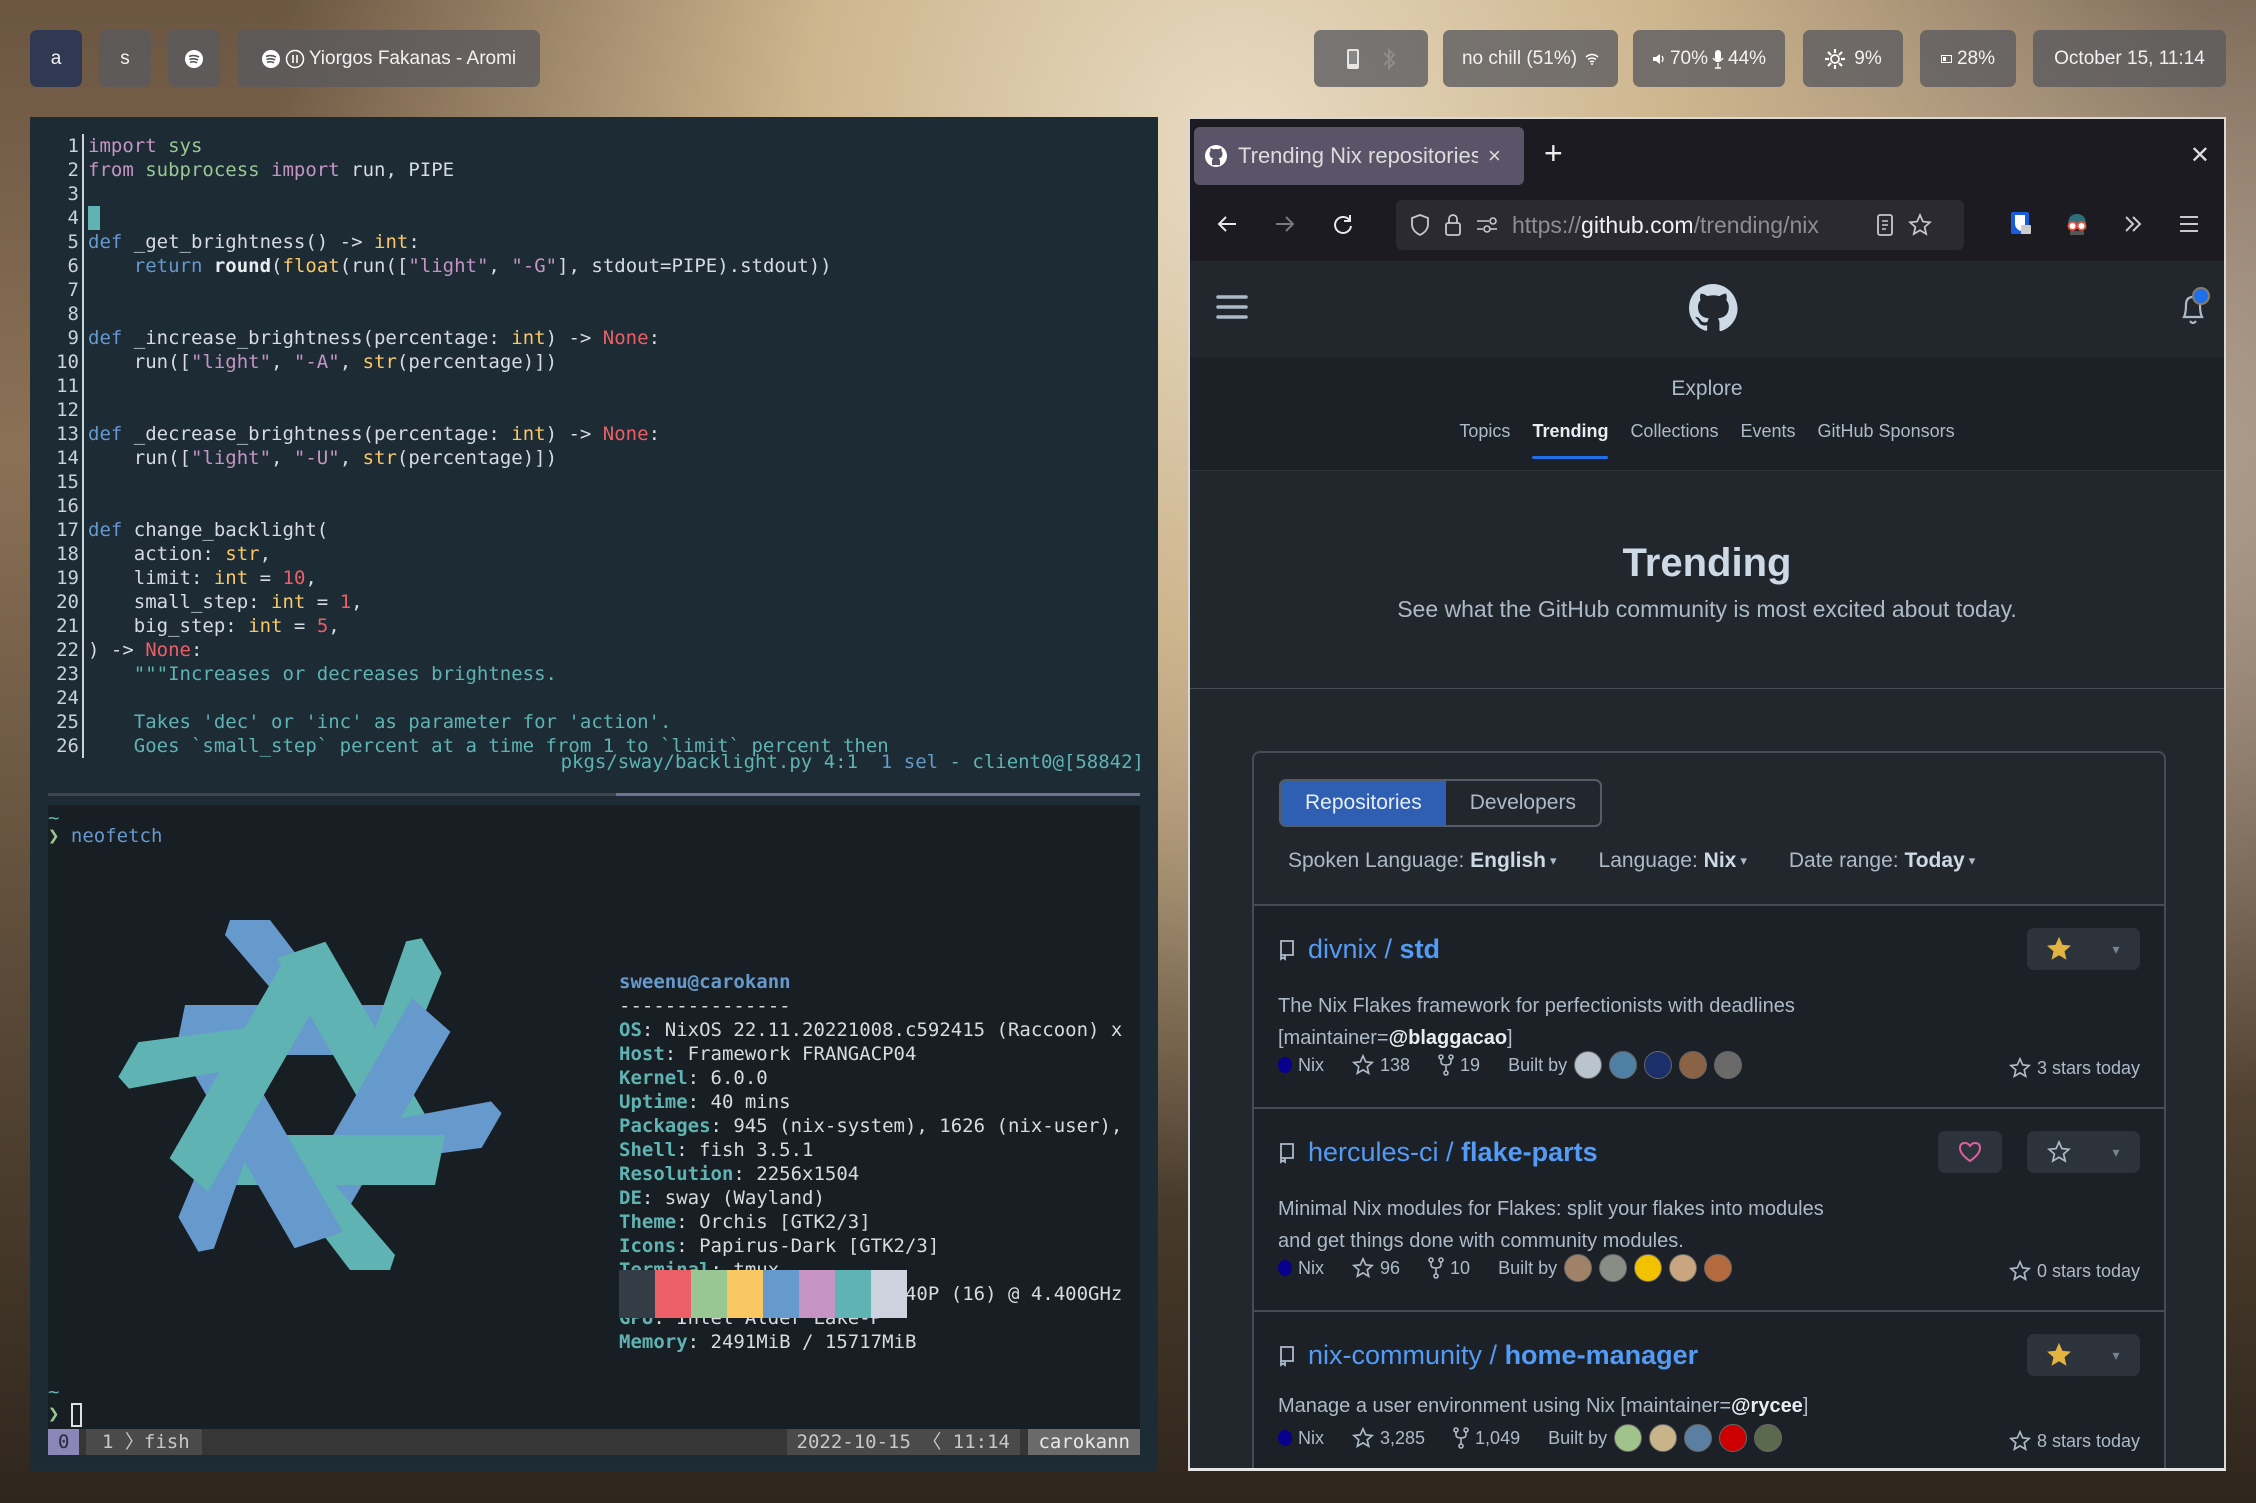  What do you see at coordinates (2021, 224) in the screenshot?
I see `bitwarden-extension-button` at bounding box center [2021, 224].